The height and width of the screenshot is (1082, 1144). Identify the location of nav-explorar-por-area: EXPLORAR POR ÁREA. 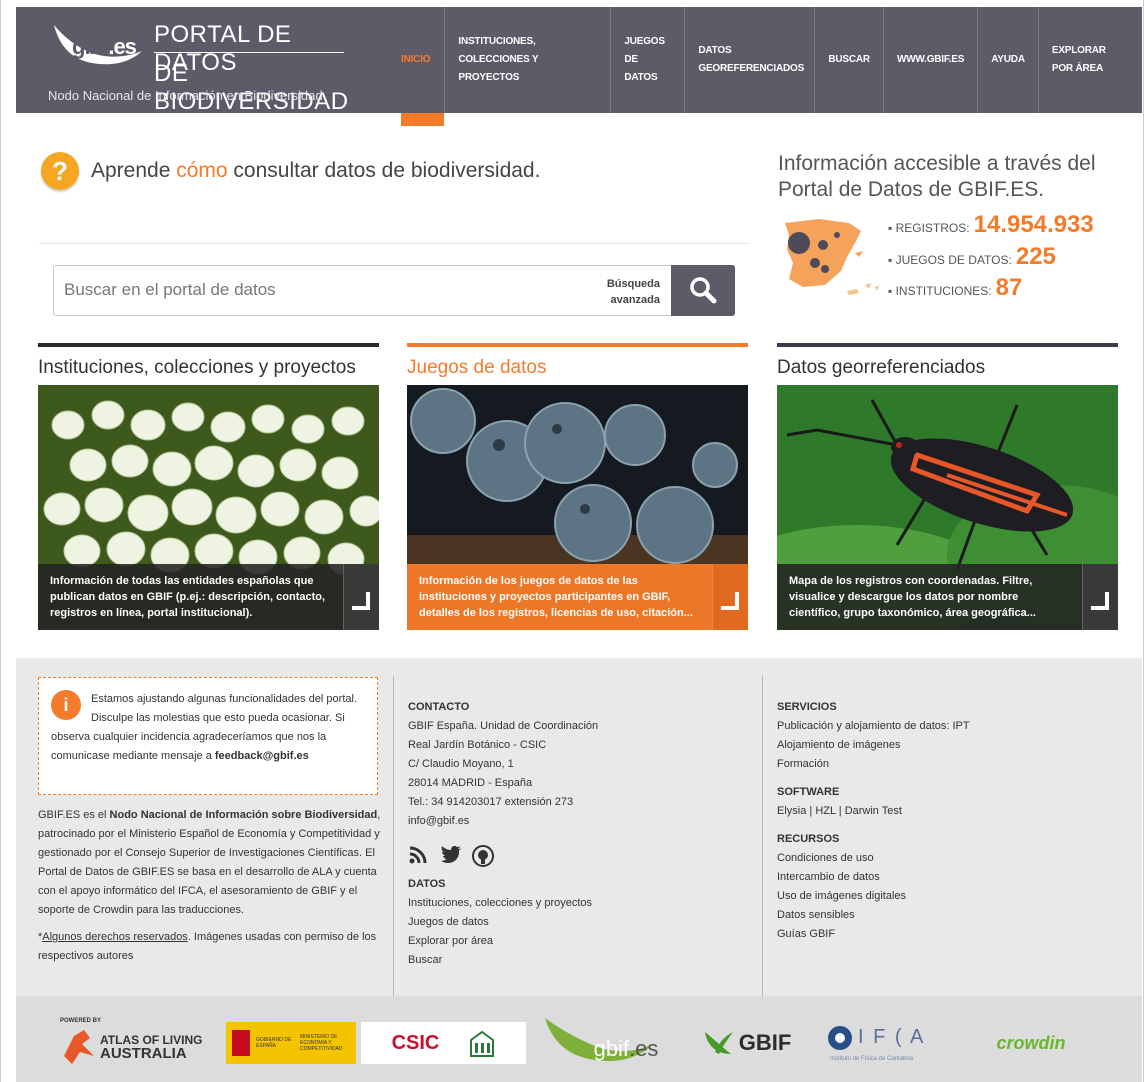
(1073, 60).